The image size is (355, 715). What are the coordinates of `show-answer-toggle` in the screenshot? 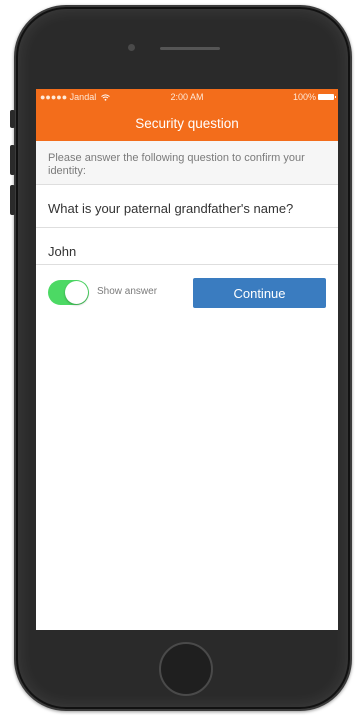 It's located at (68, 292).